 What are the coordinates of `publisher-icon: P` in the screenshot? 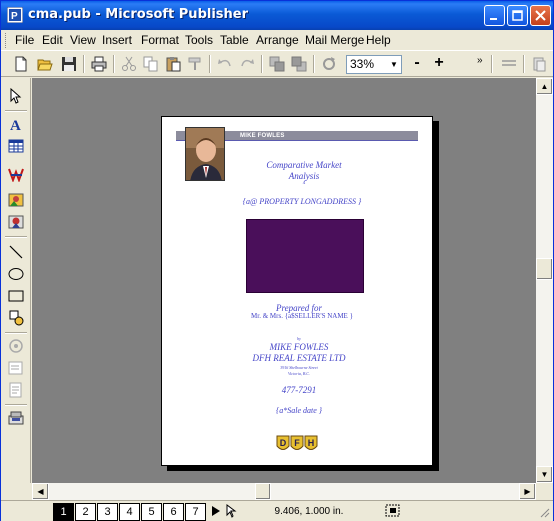 It's located at (15, 15).